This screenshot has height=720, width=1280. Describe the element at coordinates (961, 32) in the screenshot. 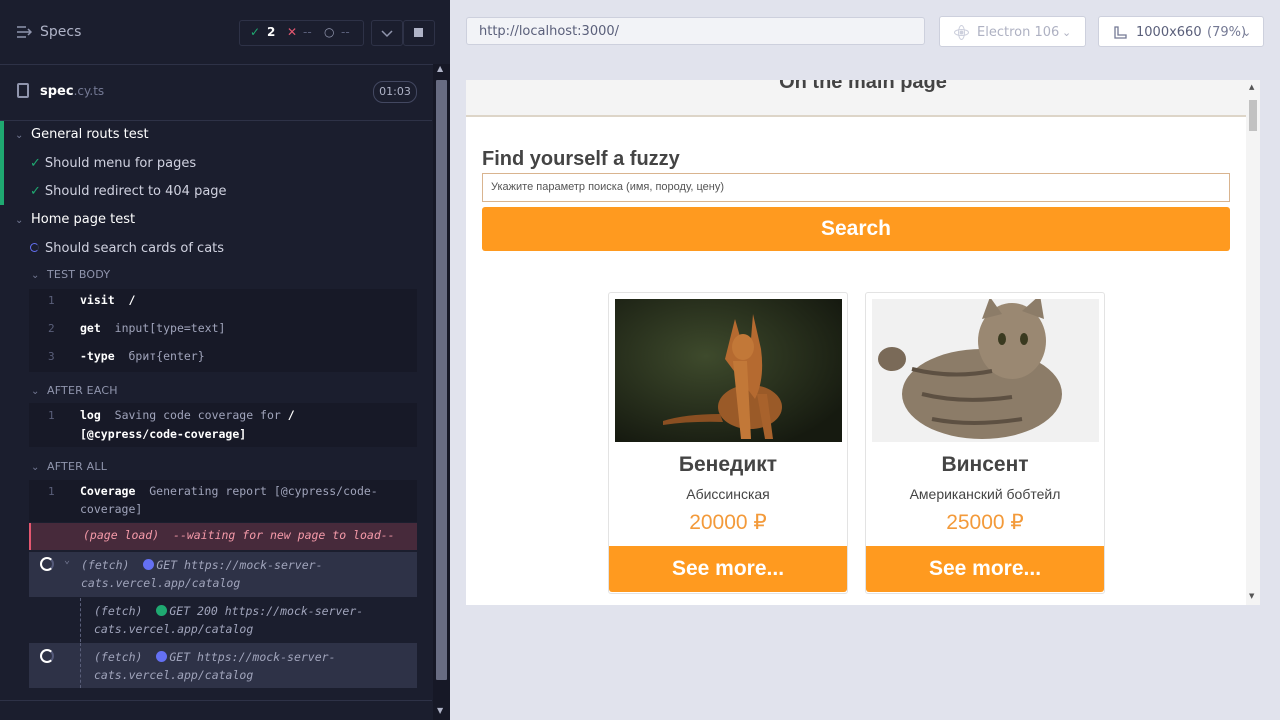

I see `electron-icon` at that location.